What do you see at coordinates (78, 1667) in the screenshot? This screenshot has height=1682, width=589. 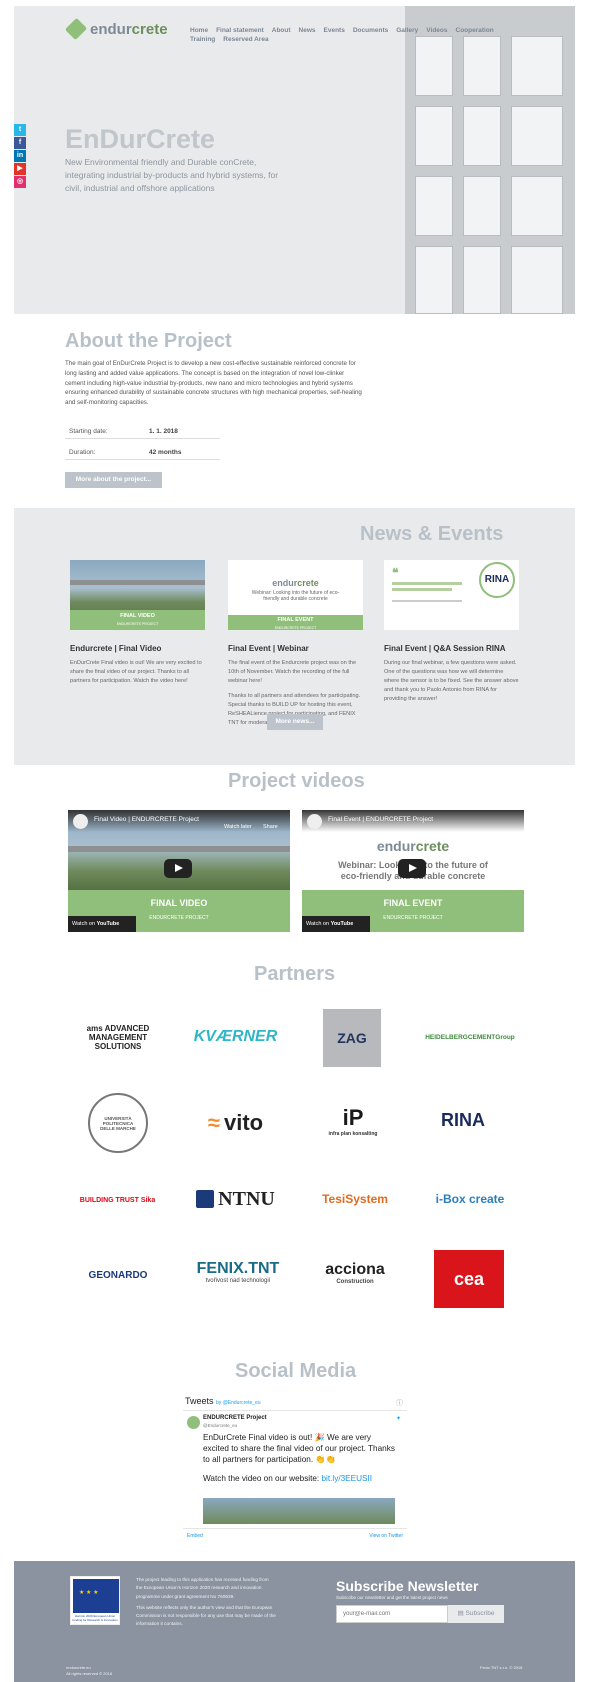 I see `footer-site: endurcrete.eu` at bounding box center [78, 1667].